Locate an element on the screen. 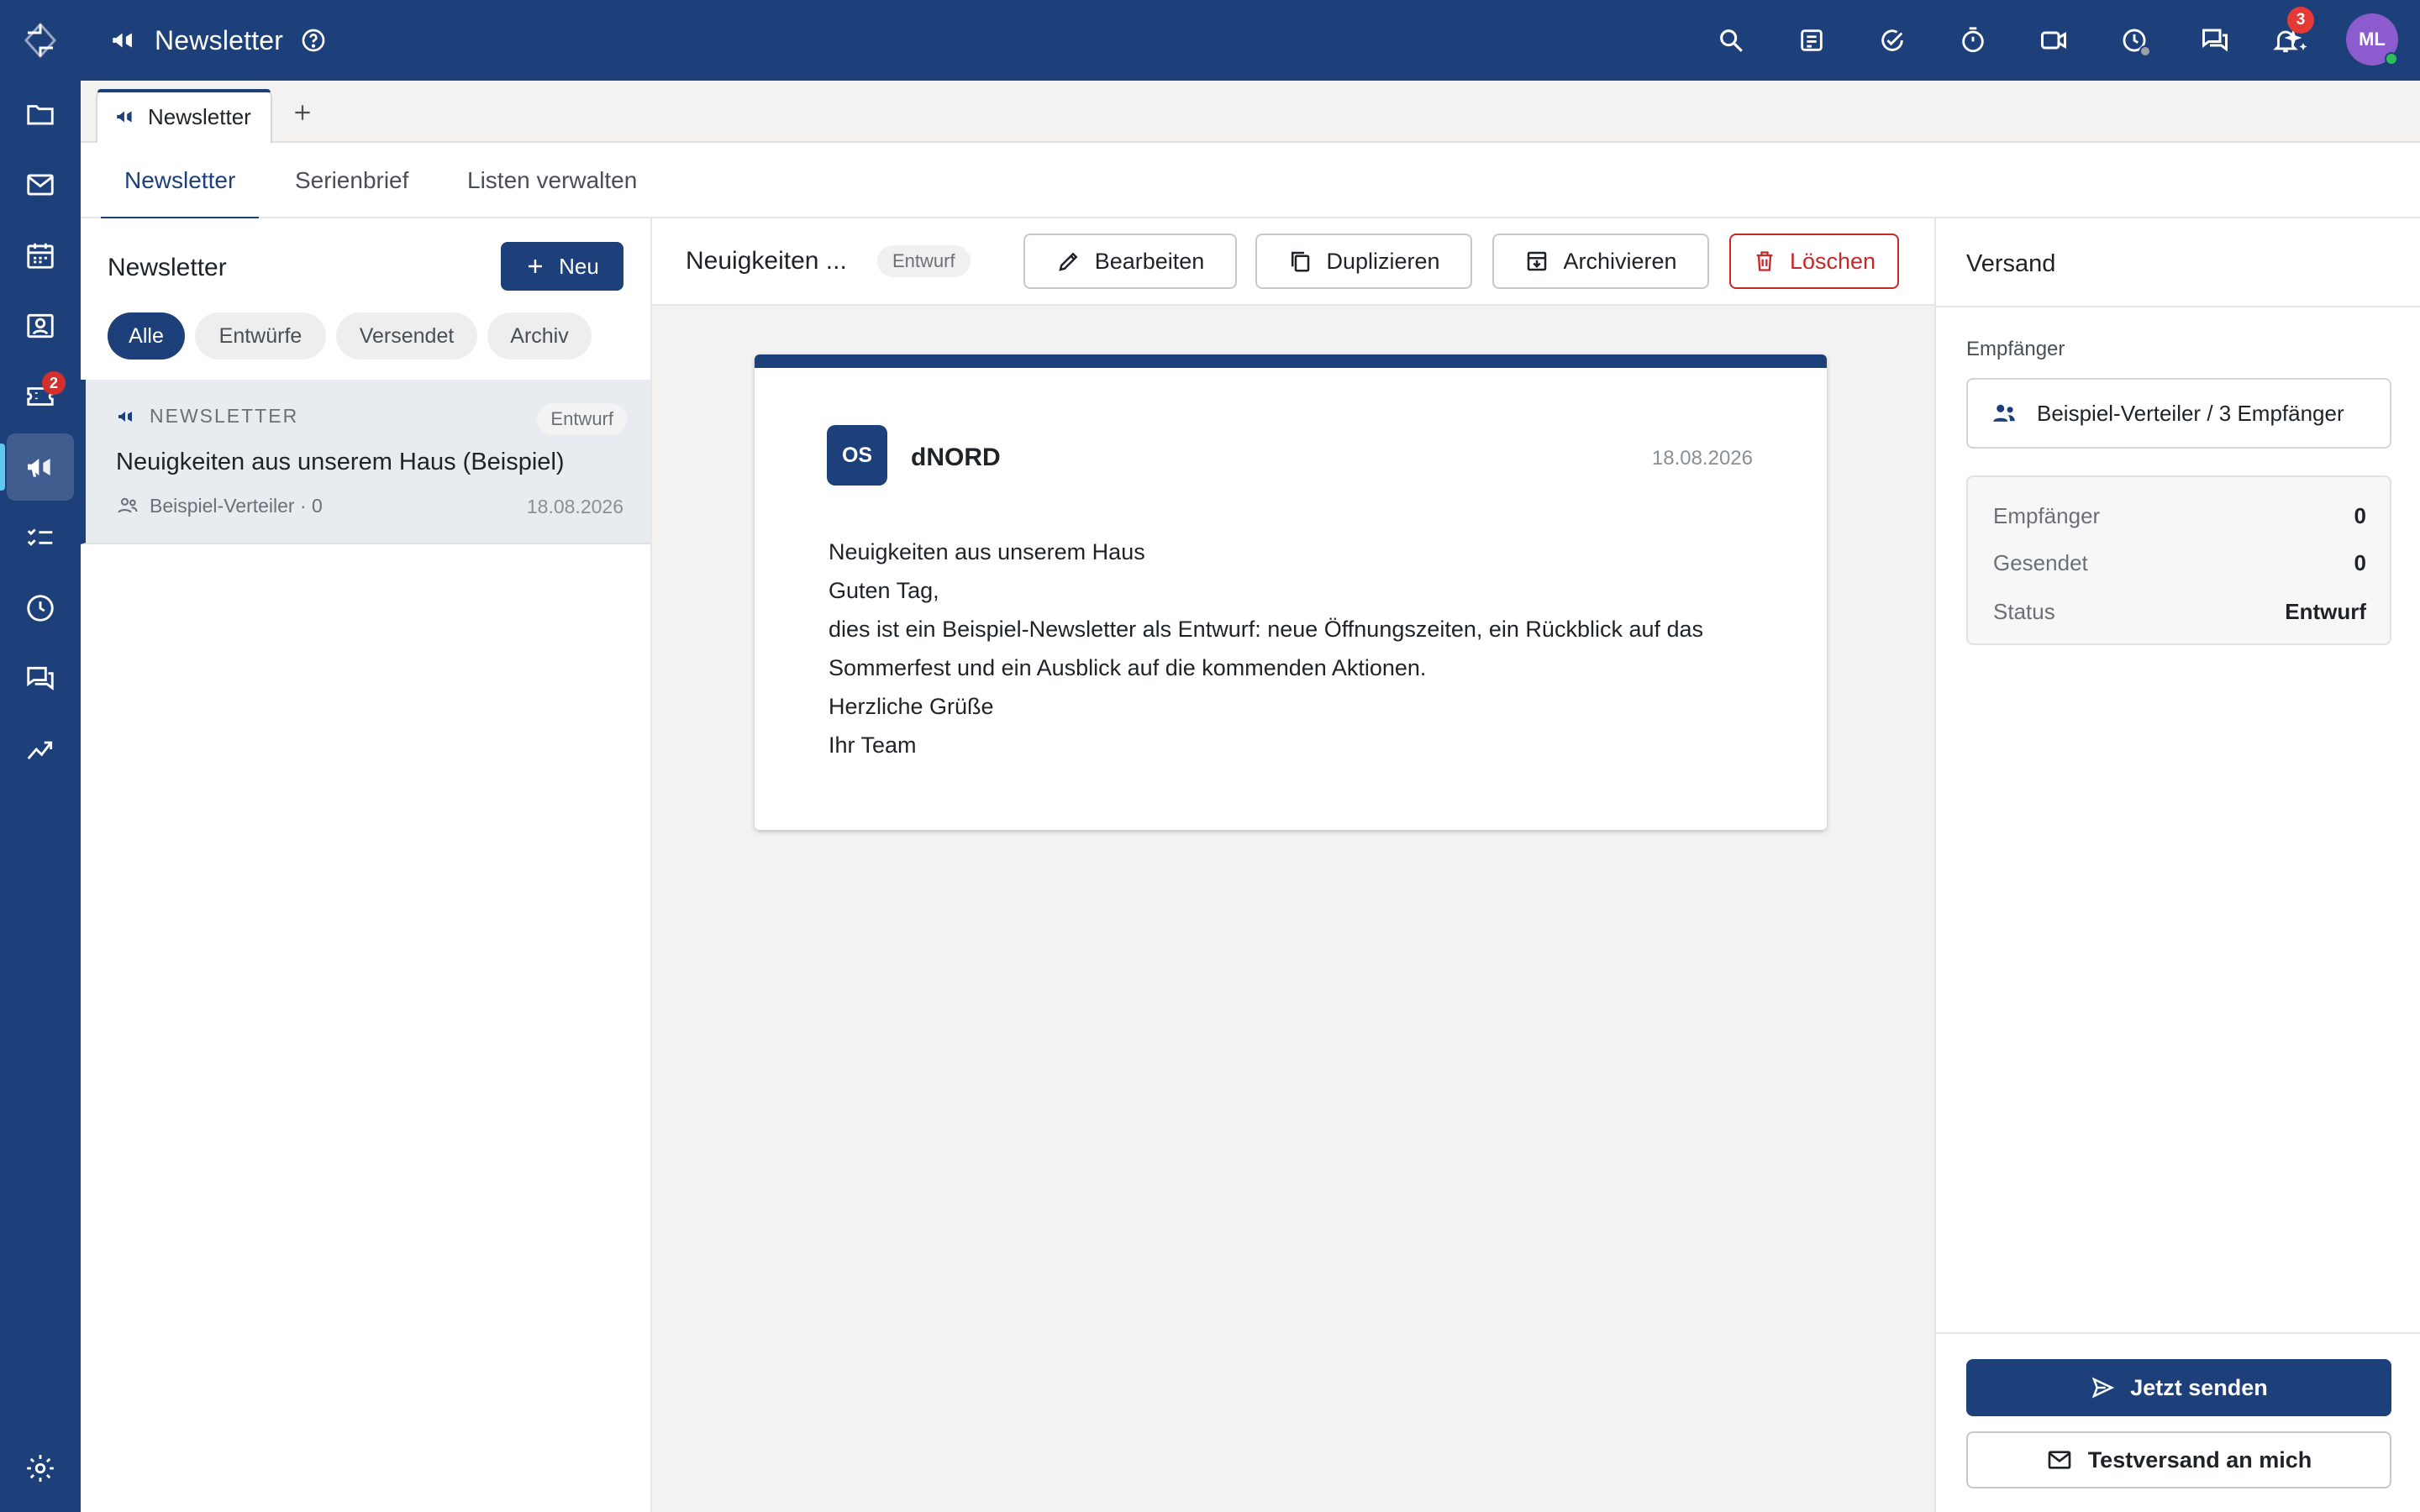  stat-label: Gesendet is located at coordinates (2041, 562).